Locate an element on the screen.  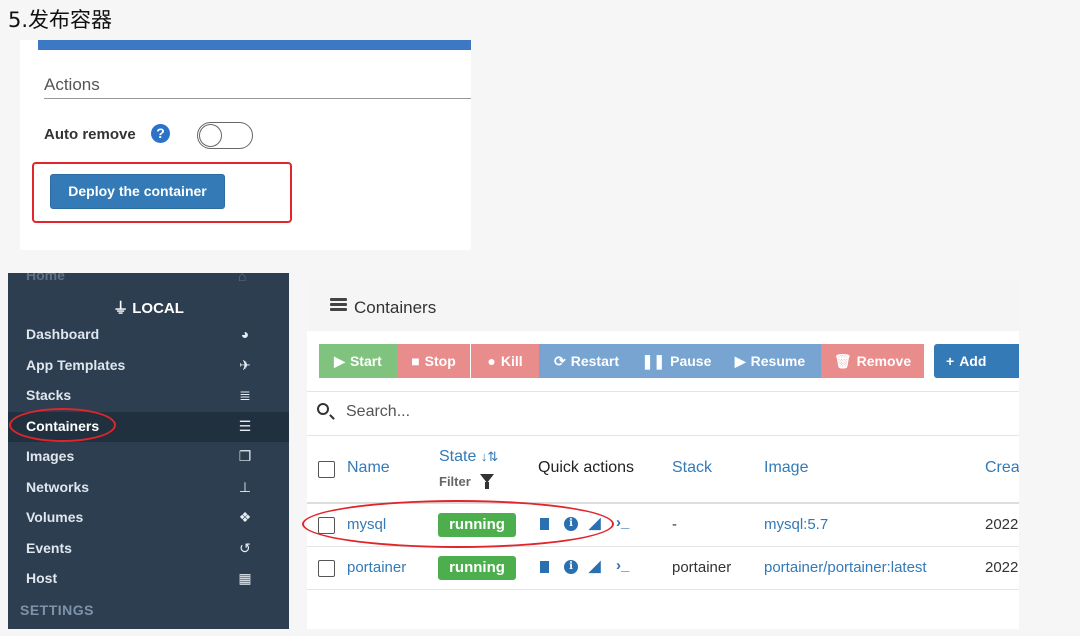
sidebar-item-label: Volumes is located at coordinates (55, 517).